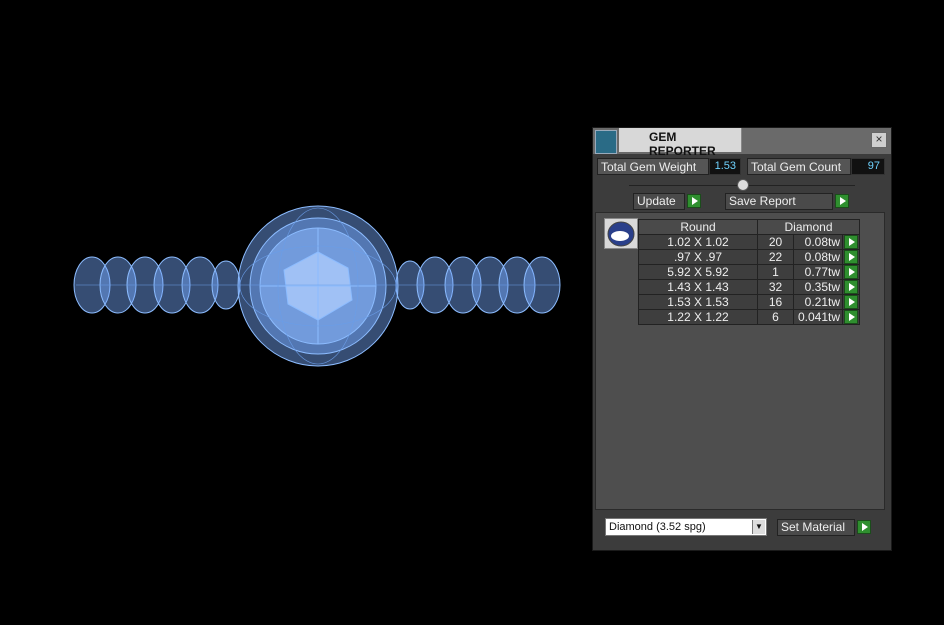 This screenshot has width=944, height=625. Describe the element at coordinates (879, 140) in the screenshot. I see `close-icon: ×` at that location.